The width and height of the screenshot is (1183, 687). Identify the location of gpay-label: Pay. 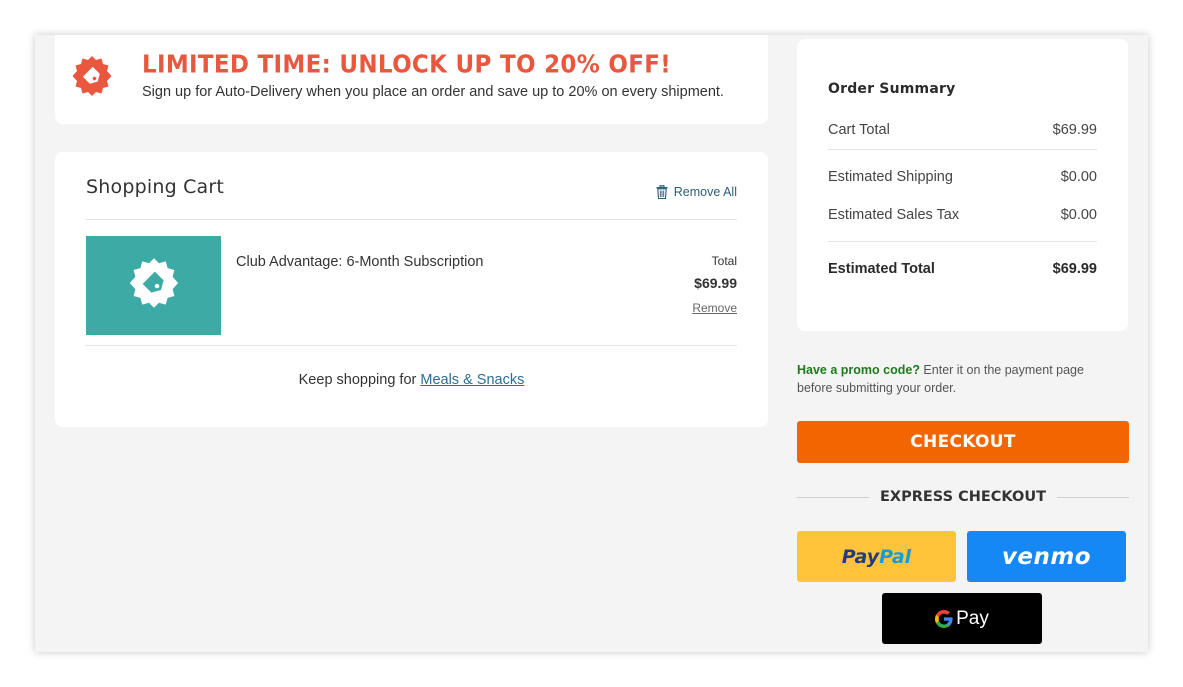
(972, 618).